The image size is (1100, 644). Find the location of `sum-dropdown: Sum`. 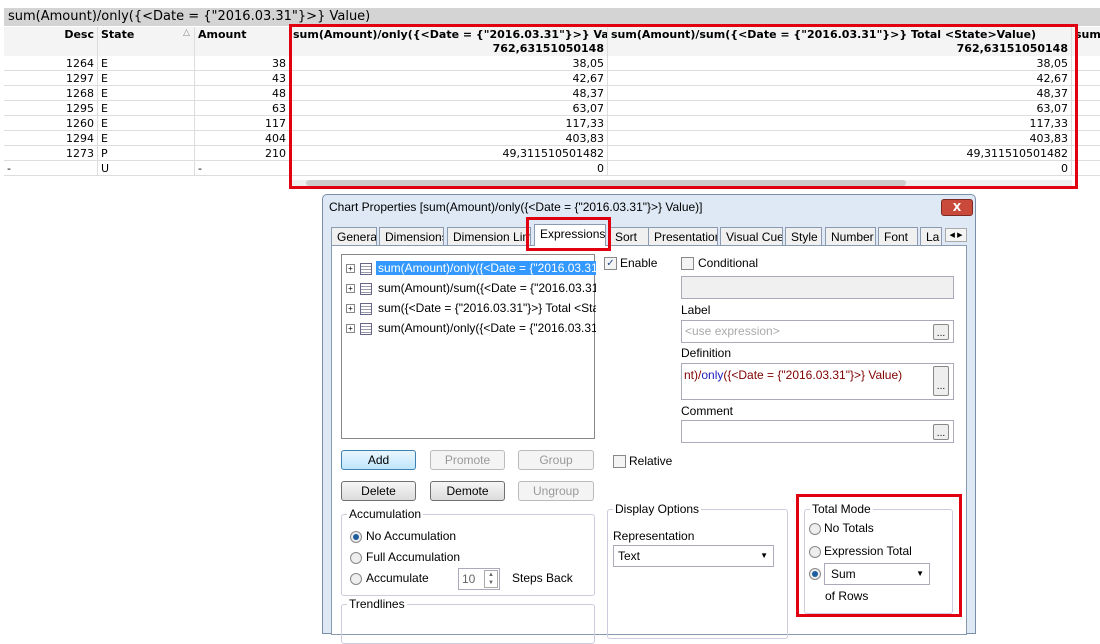

sum-dropdown: Sum is located at coordinates (877, 574).